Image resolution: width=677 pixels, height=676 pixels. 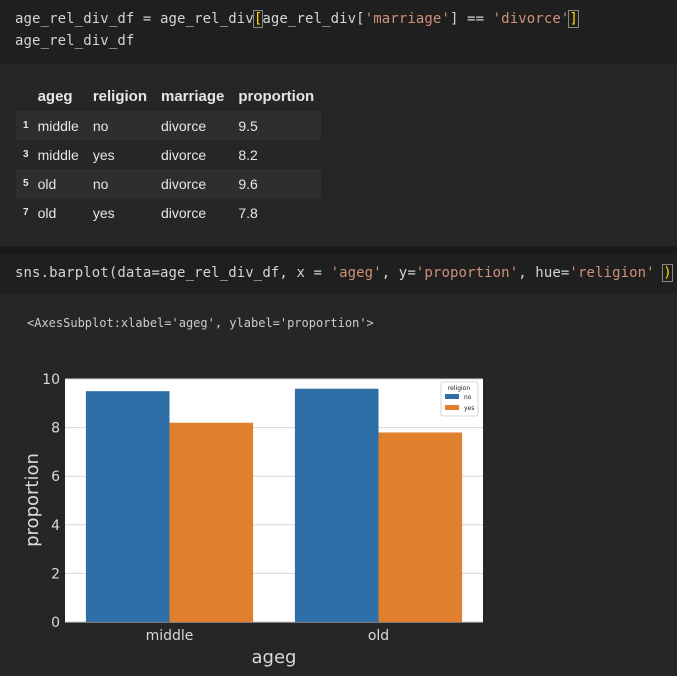 What do you see at coordinates (248, 183) in the screenshot?
I see `cell-proportion: 9.6` at bounding box center [248, 183].